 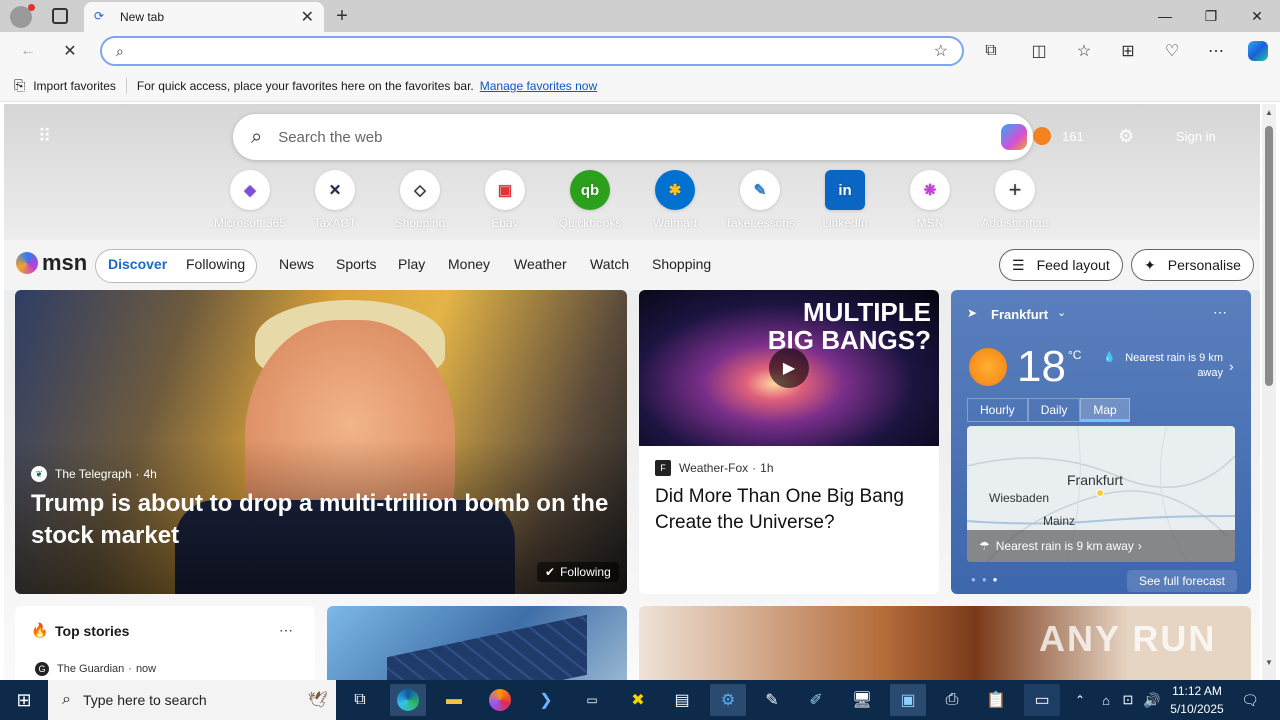 What do you see at coordinates (356, 264) in the screenshot?
I see `nav-sports: Sports` at bounding box center [356, 264].